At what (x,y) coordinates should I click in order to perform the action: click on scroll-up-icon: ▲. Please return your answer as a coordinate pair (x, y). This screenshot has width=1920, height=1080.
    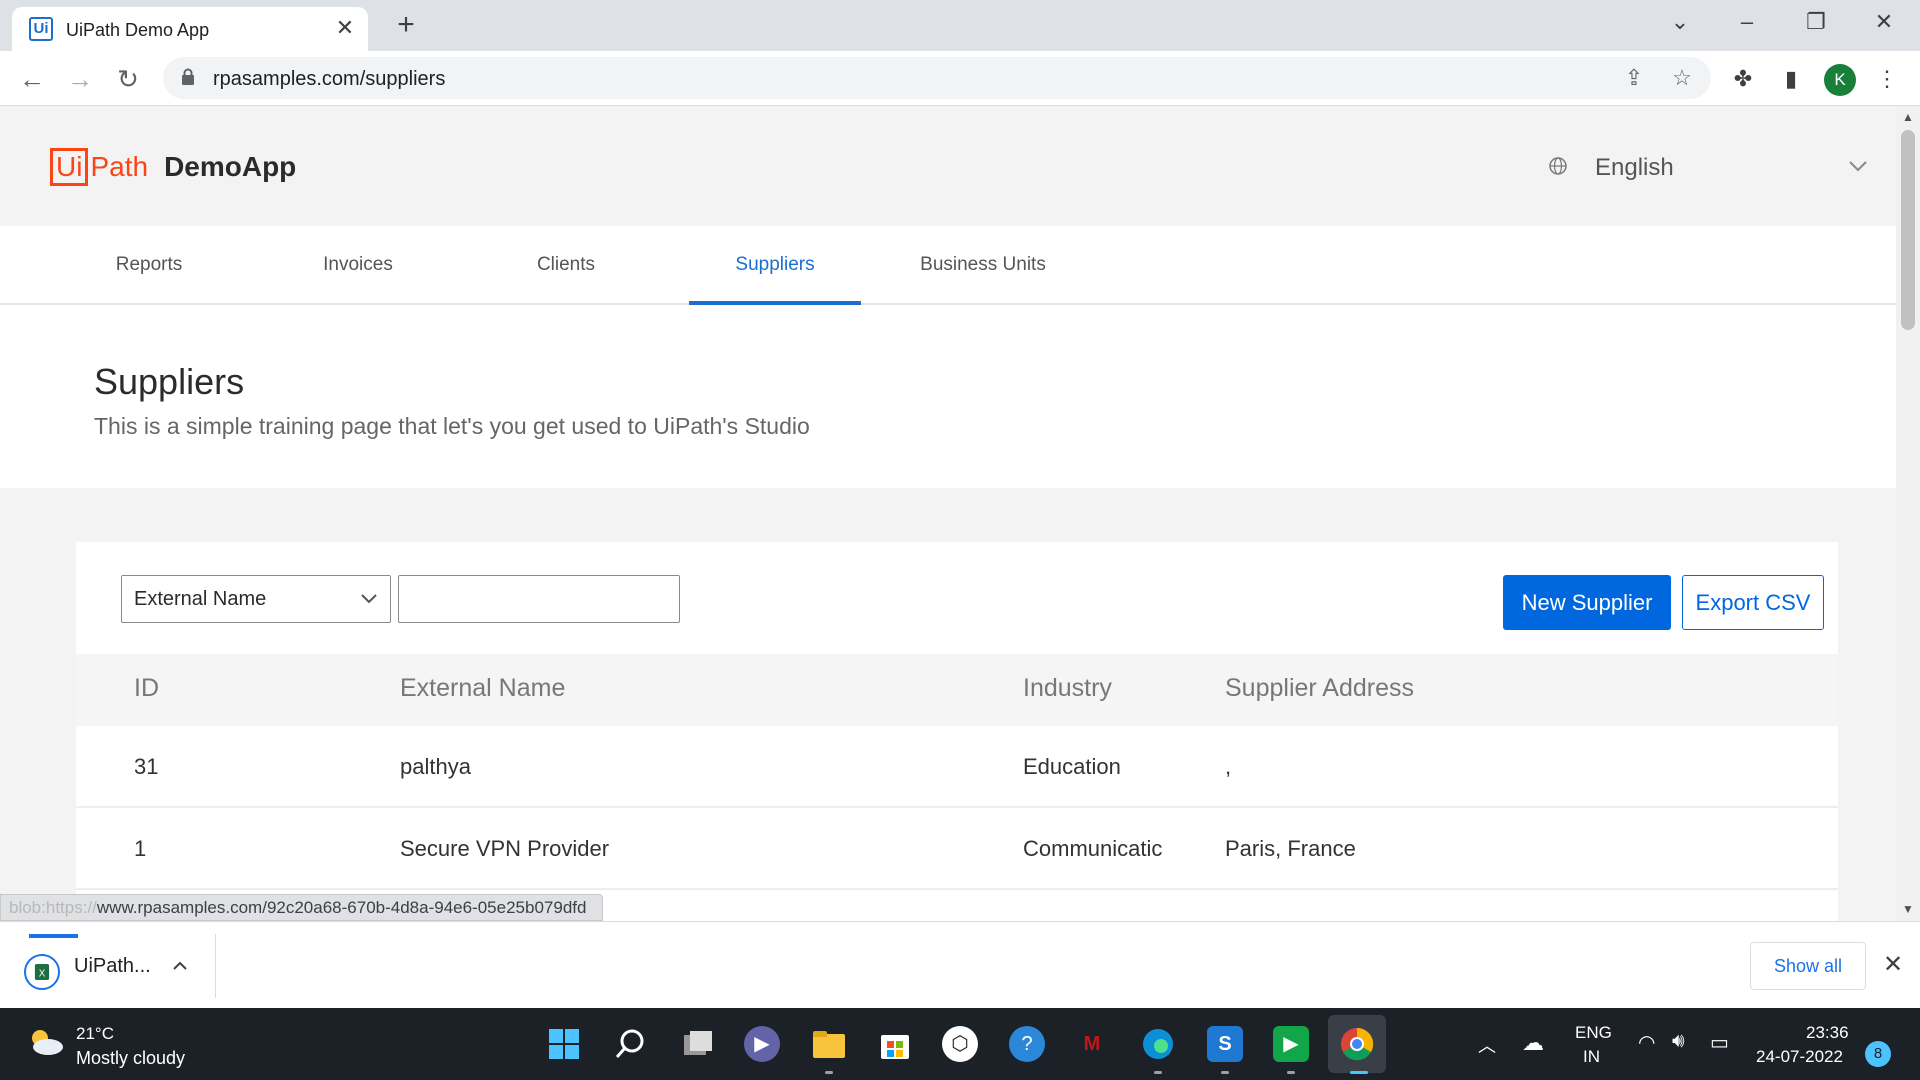
    Looking at the image, I should click on (1908, 119).